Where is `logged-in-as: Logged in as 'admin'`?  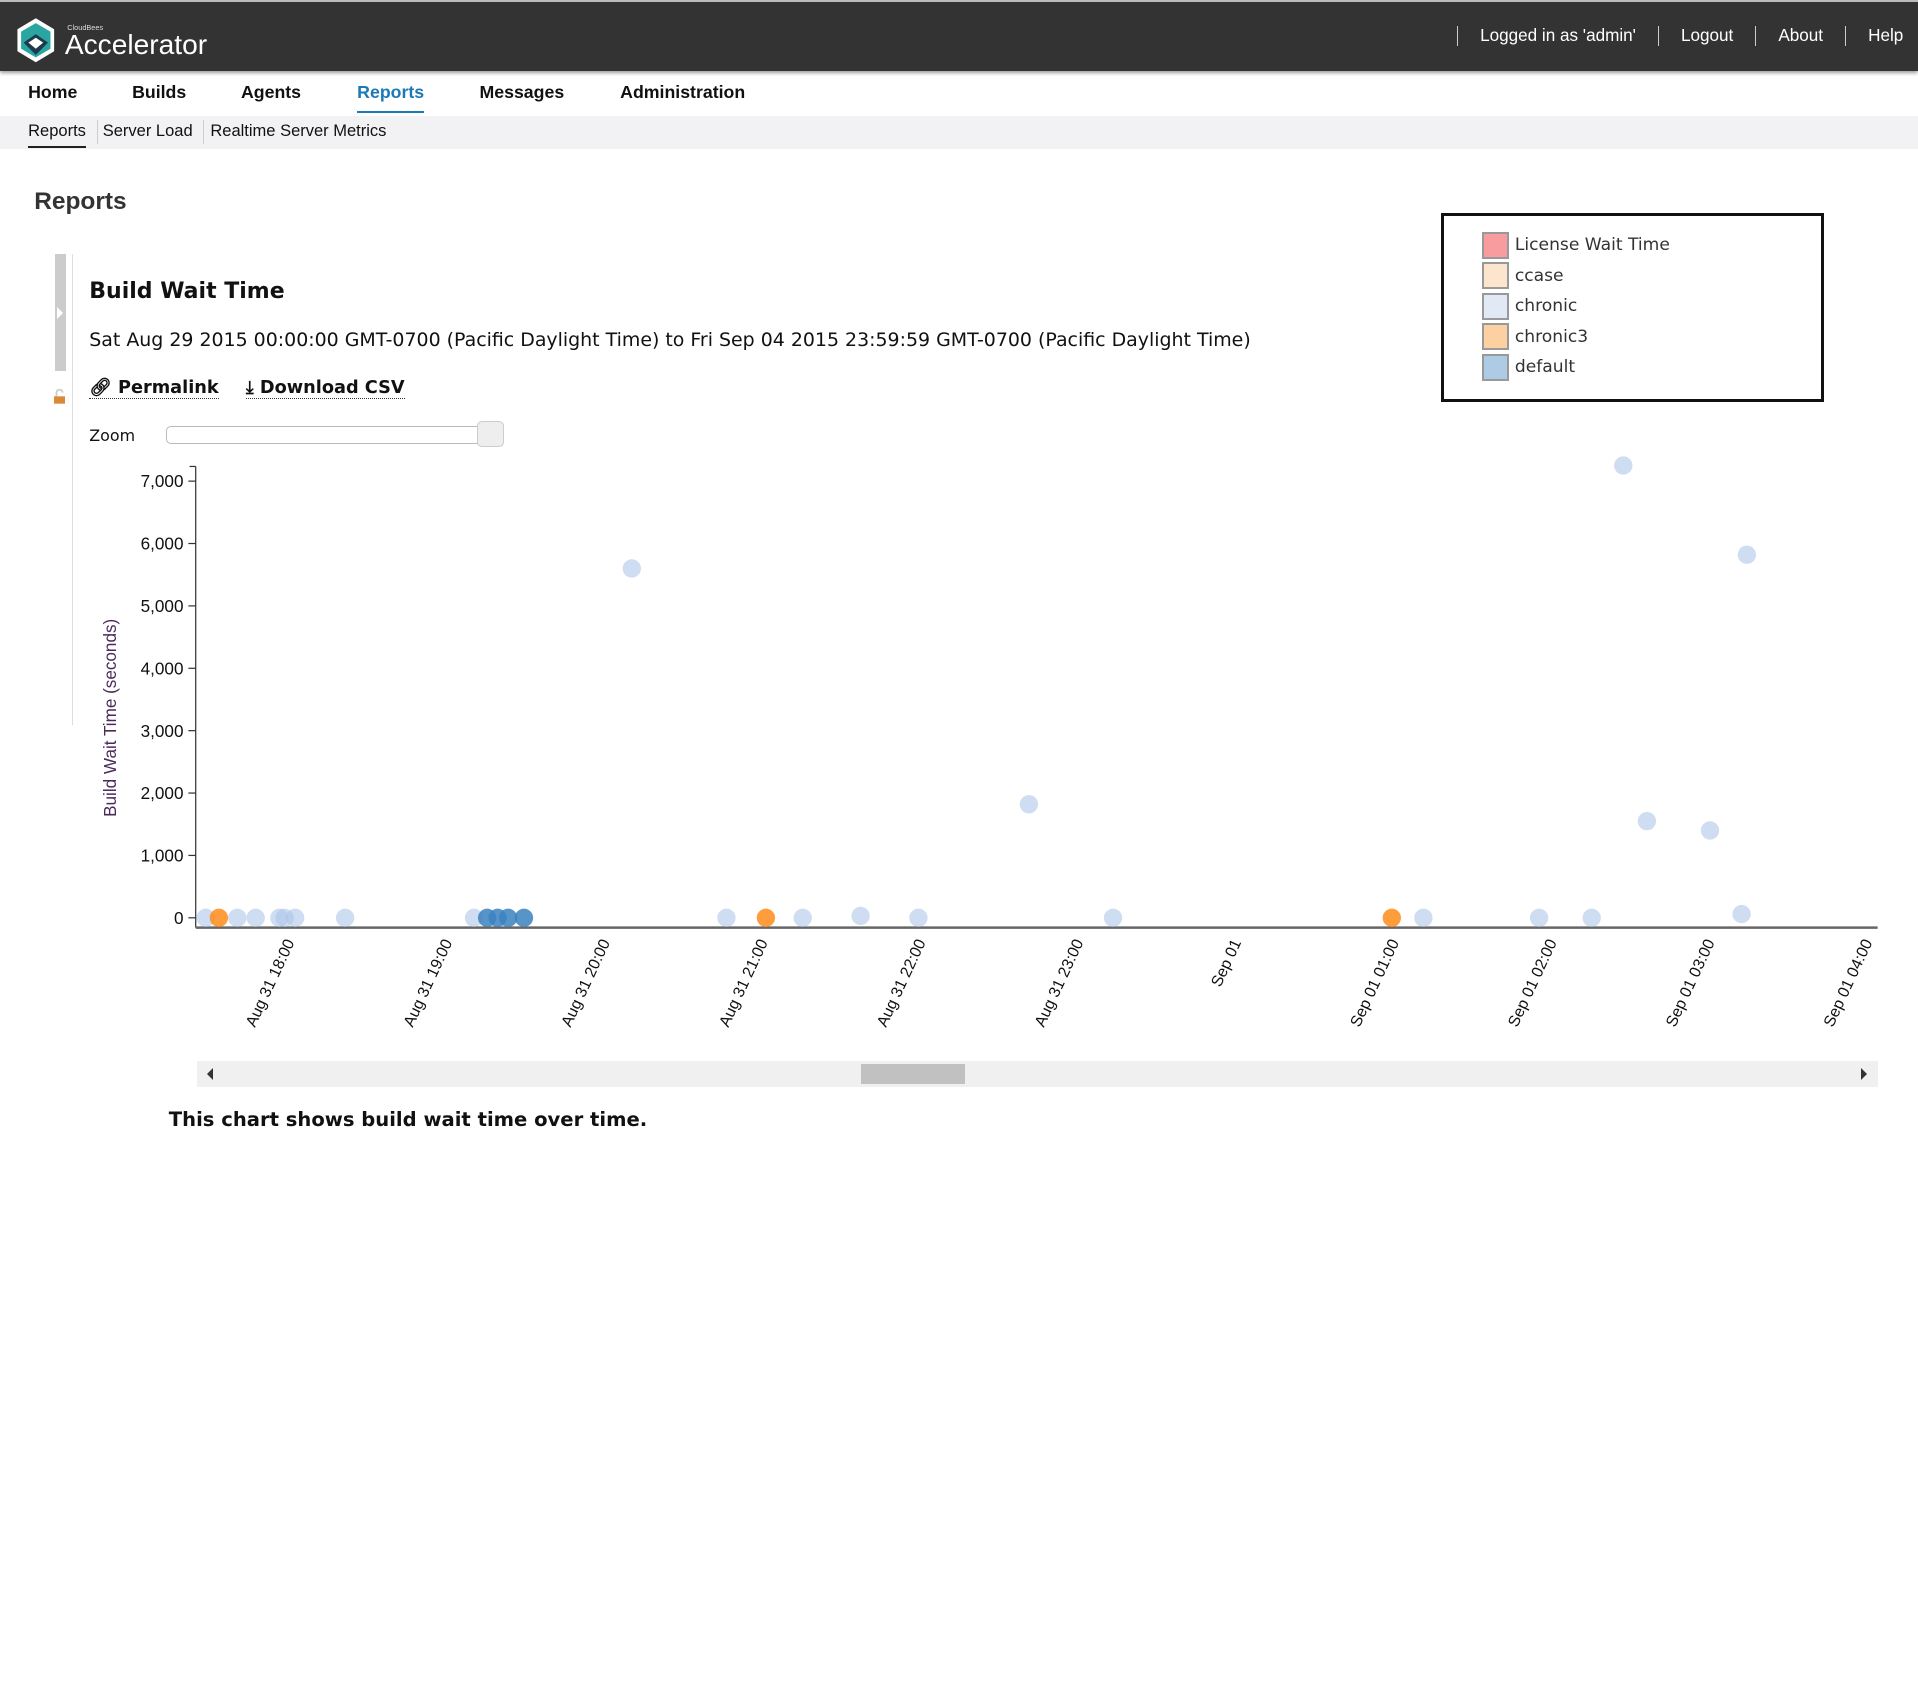 logged-in-as: Logged in as 'admin' is located at coordinates (1557, 36).